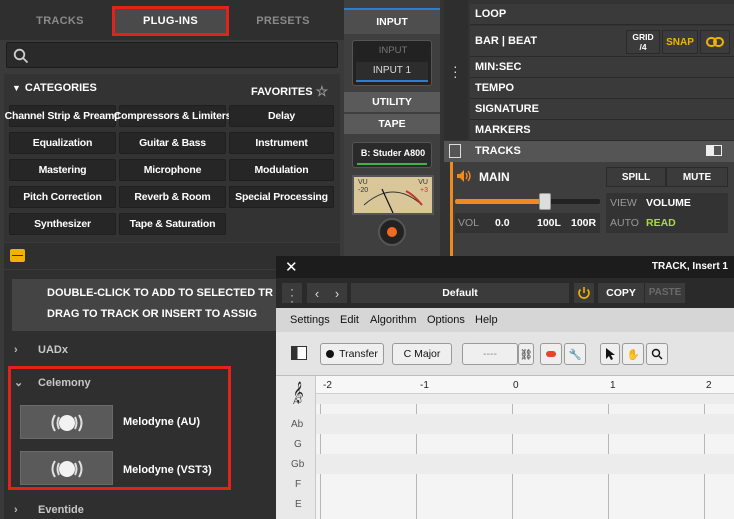  What do you see at coordinates (152, 314) in the screenshot?
I see `instruction-line-2: DRAG TO TRACK OR INSERT TO ASSIG` at bounding box center [152, 314].